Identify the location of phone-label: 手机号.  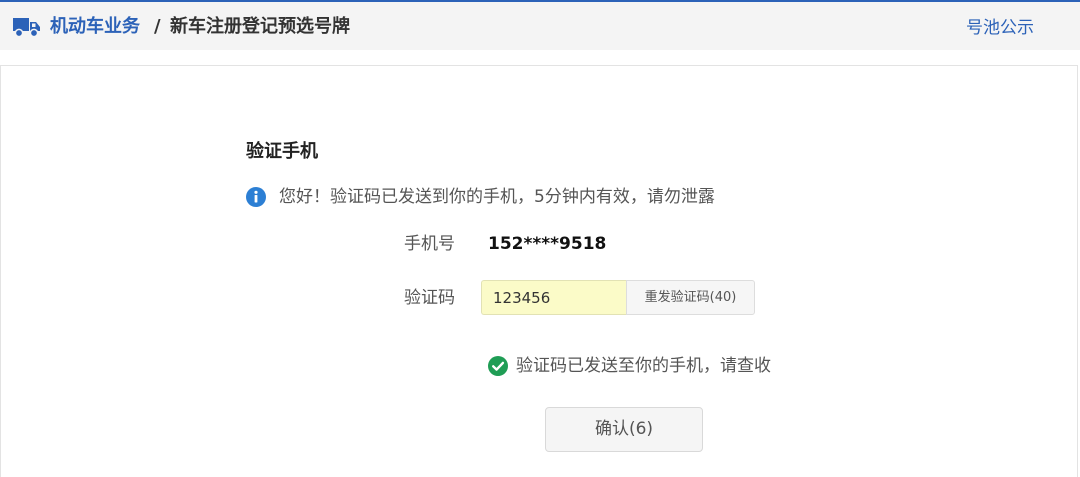
(429, 244).